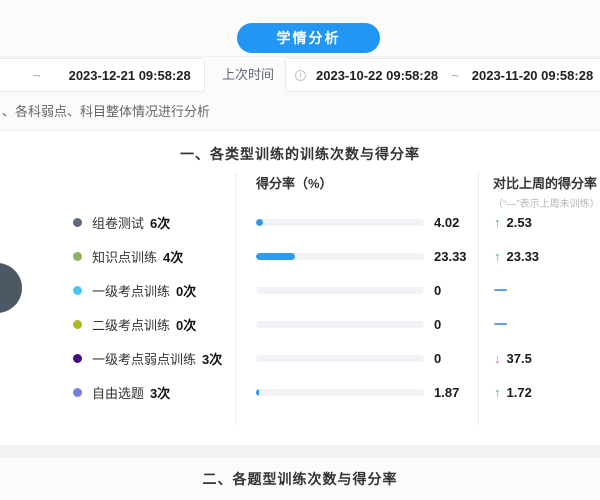  I want to click on score-bar-value: 4.02, so click(447, 222).